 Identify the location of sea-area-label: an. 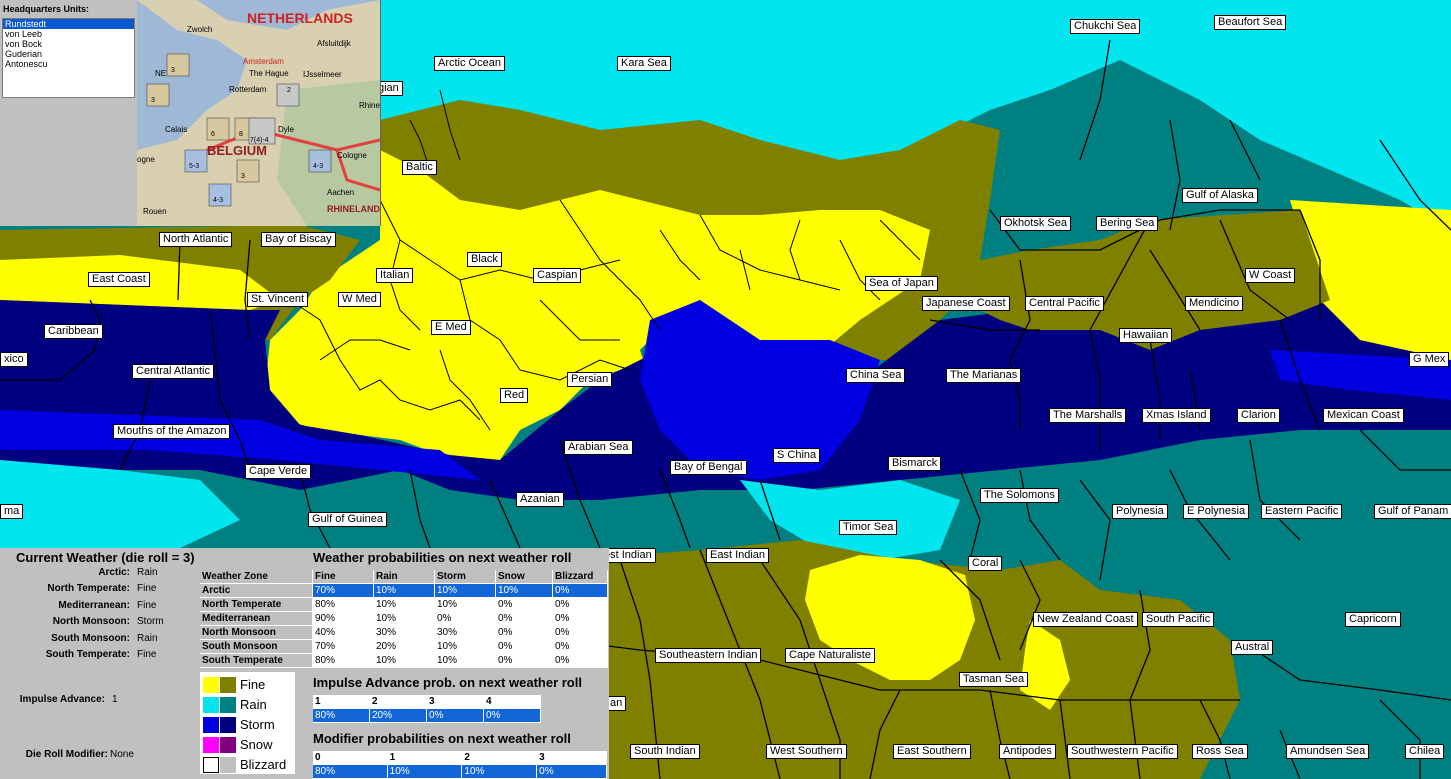
(616, 703).